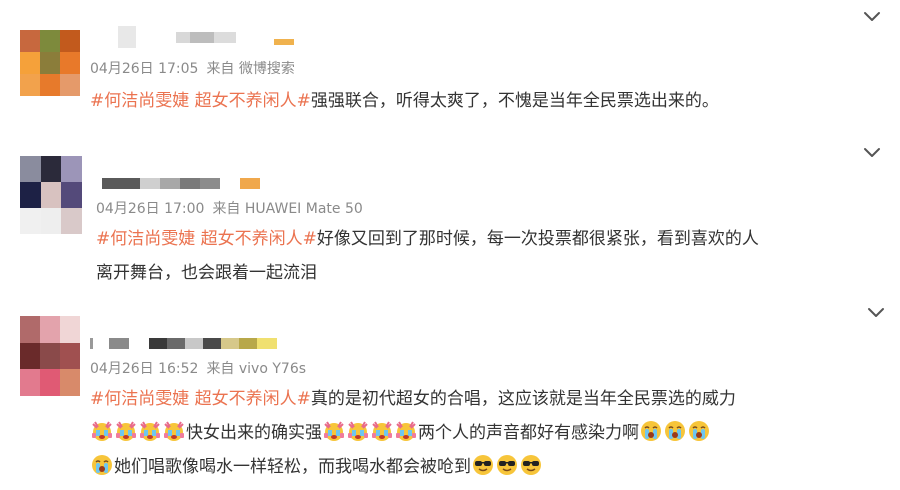 The height and width of the screenshot is (490, 900). Describe the element at coordinates (144, 369) in the screenshot. I see `timestamp: 04月26日 16:52` at that location.